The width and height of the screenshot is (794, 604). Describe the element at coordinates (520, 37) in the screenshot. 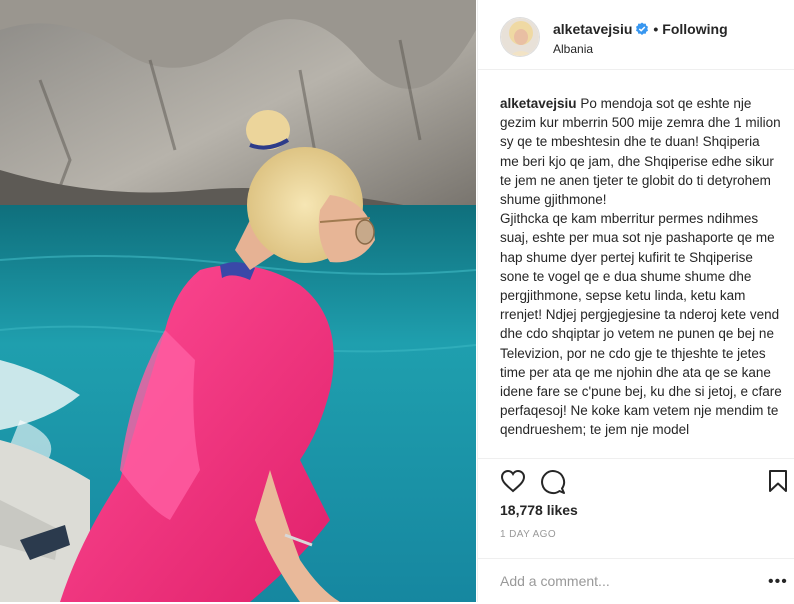

I see `avatar` at that location.